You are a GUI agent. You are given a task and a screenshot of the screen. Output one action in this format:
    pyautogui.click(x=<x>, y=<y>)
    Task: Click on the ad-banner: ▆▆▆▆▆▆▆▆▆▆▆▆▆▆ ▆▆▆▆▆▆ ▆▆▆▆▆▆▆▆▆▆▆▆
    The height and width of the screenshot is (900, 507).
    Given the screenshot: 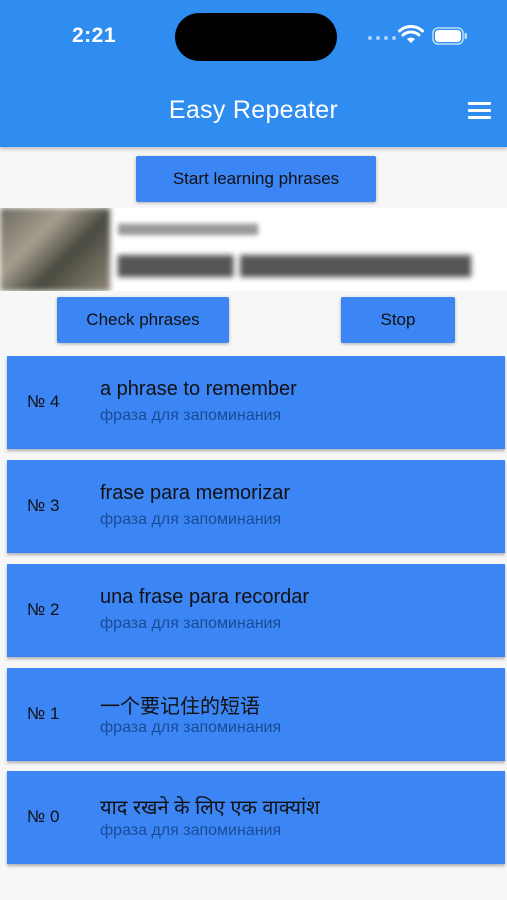 What is the action you would take?
    pyautogui.click(x=253, y=249)
    